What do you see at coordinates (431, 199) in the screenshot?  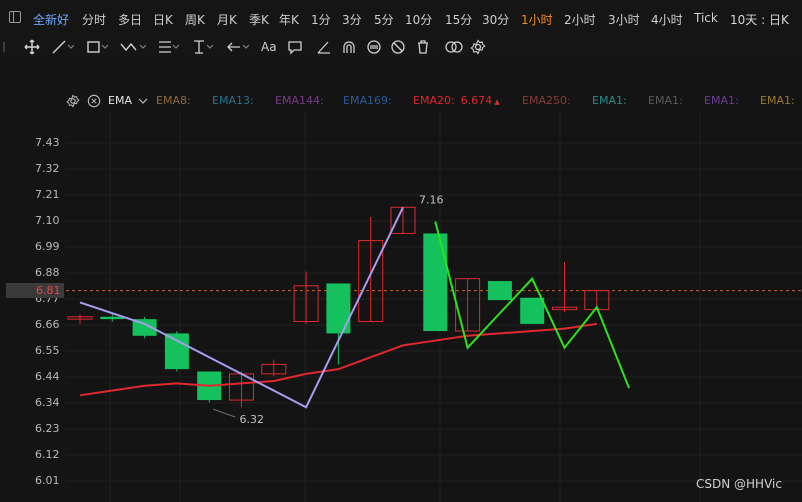 I see `high-annotation: 7.16` at bounding box center [431, 199].